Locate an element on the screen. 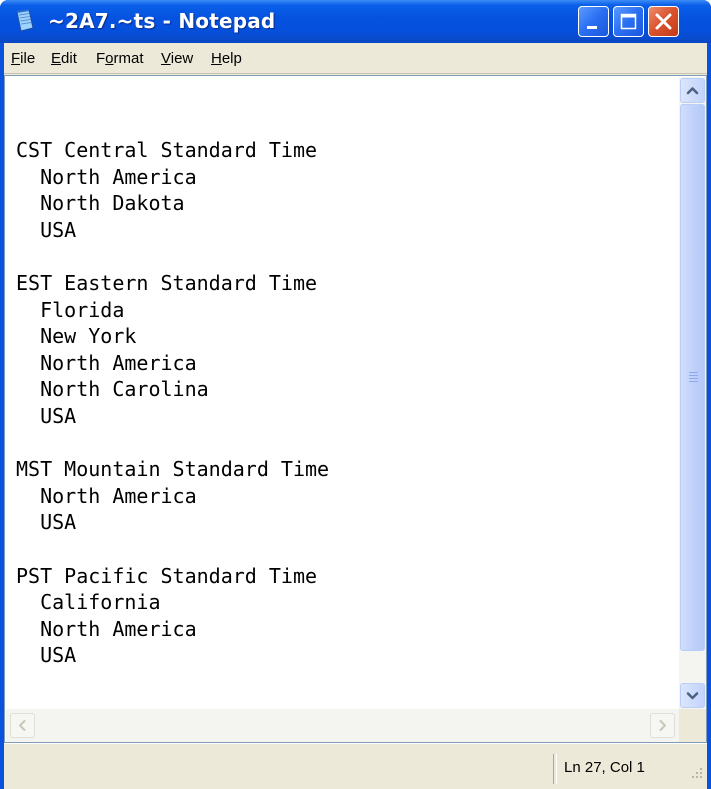 The width and height of the screenshot is (711, 789). close-button is located at coordinates (663, 21).